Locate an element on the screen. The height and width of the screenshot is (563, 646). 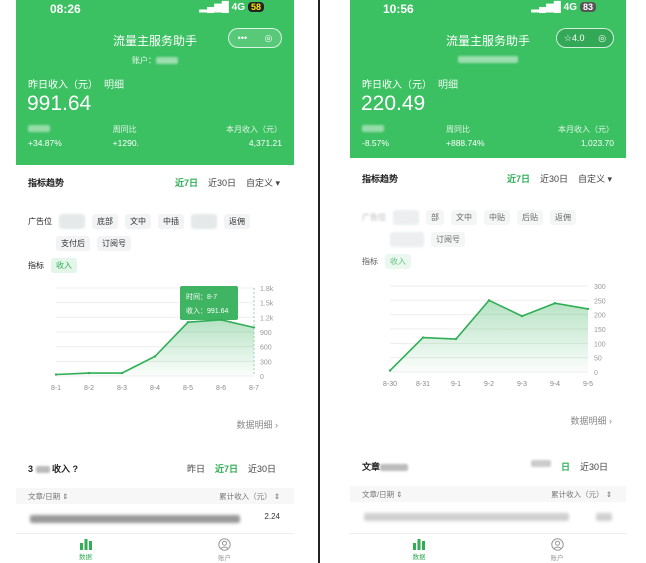
miniprogram-capsule: ☆4.0 ◎ is located at coordinates (585, 38).